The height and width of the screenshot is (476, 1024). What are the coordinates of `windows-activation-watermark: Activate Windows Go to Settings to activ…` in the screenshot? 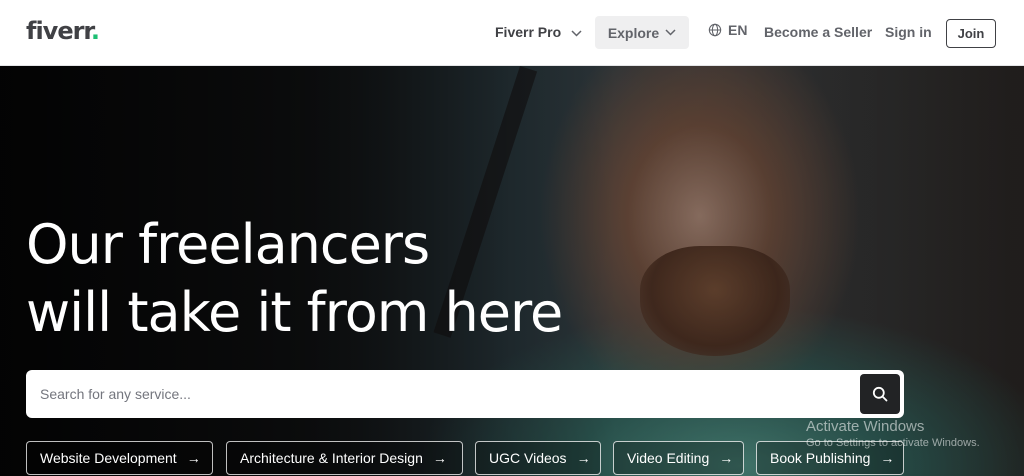 It's located at (893, 434).